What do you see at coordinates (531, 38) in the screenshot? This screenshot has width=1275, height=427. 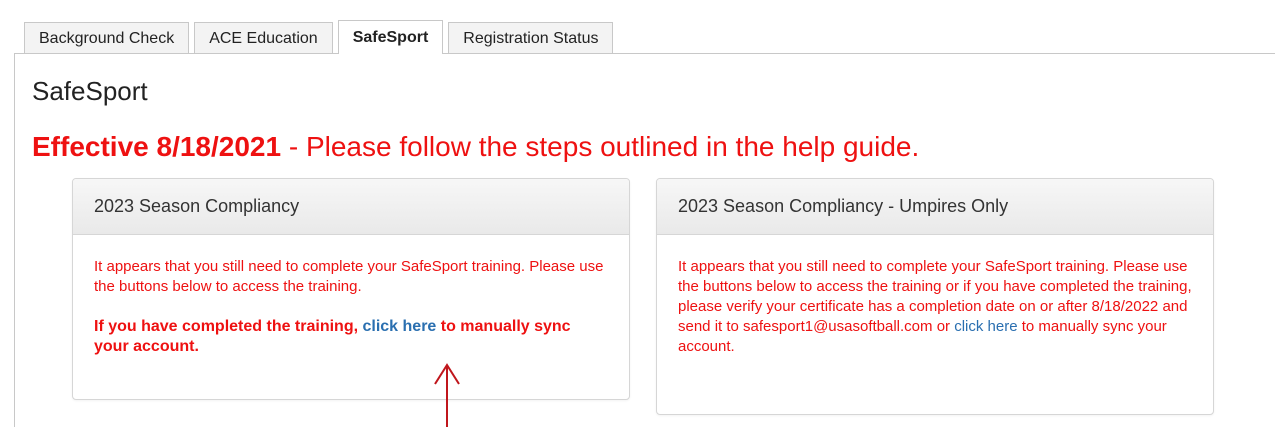 I see `tab-registration-status: Registration Status` at bounding box center [531, 38].